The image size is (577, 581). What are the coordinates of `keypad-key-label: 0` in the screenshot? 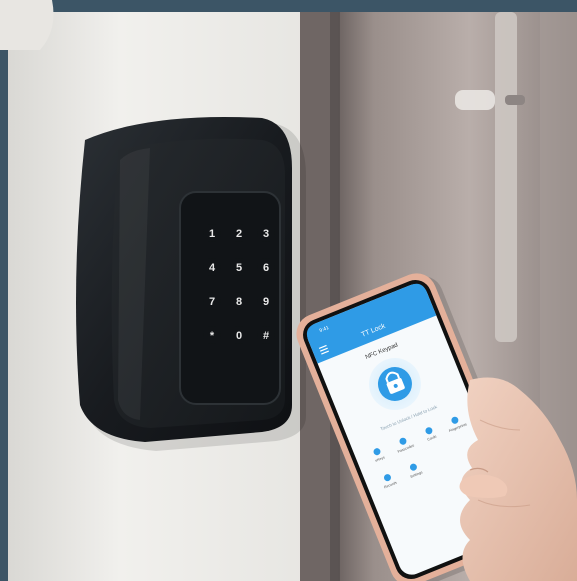 It's located at (239, 336).